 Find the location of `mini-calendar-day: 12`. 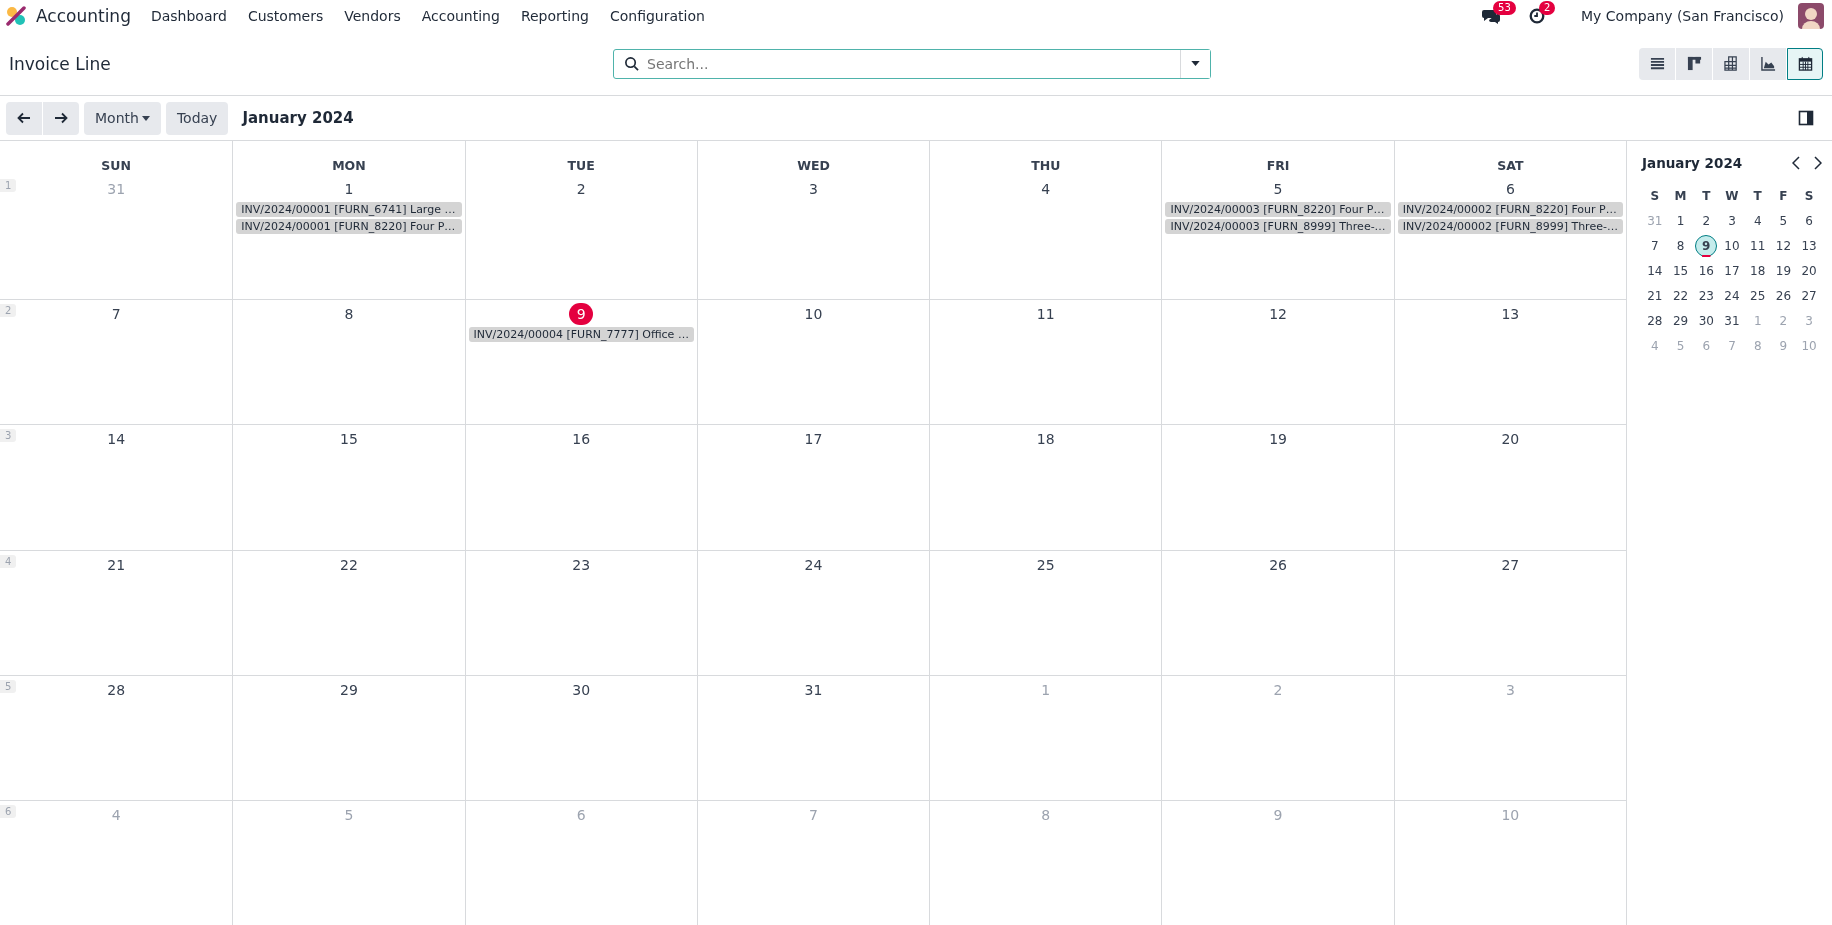

mini-calendar-day: 12 is located at coordinates (1783, 246).